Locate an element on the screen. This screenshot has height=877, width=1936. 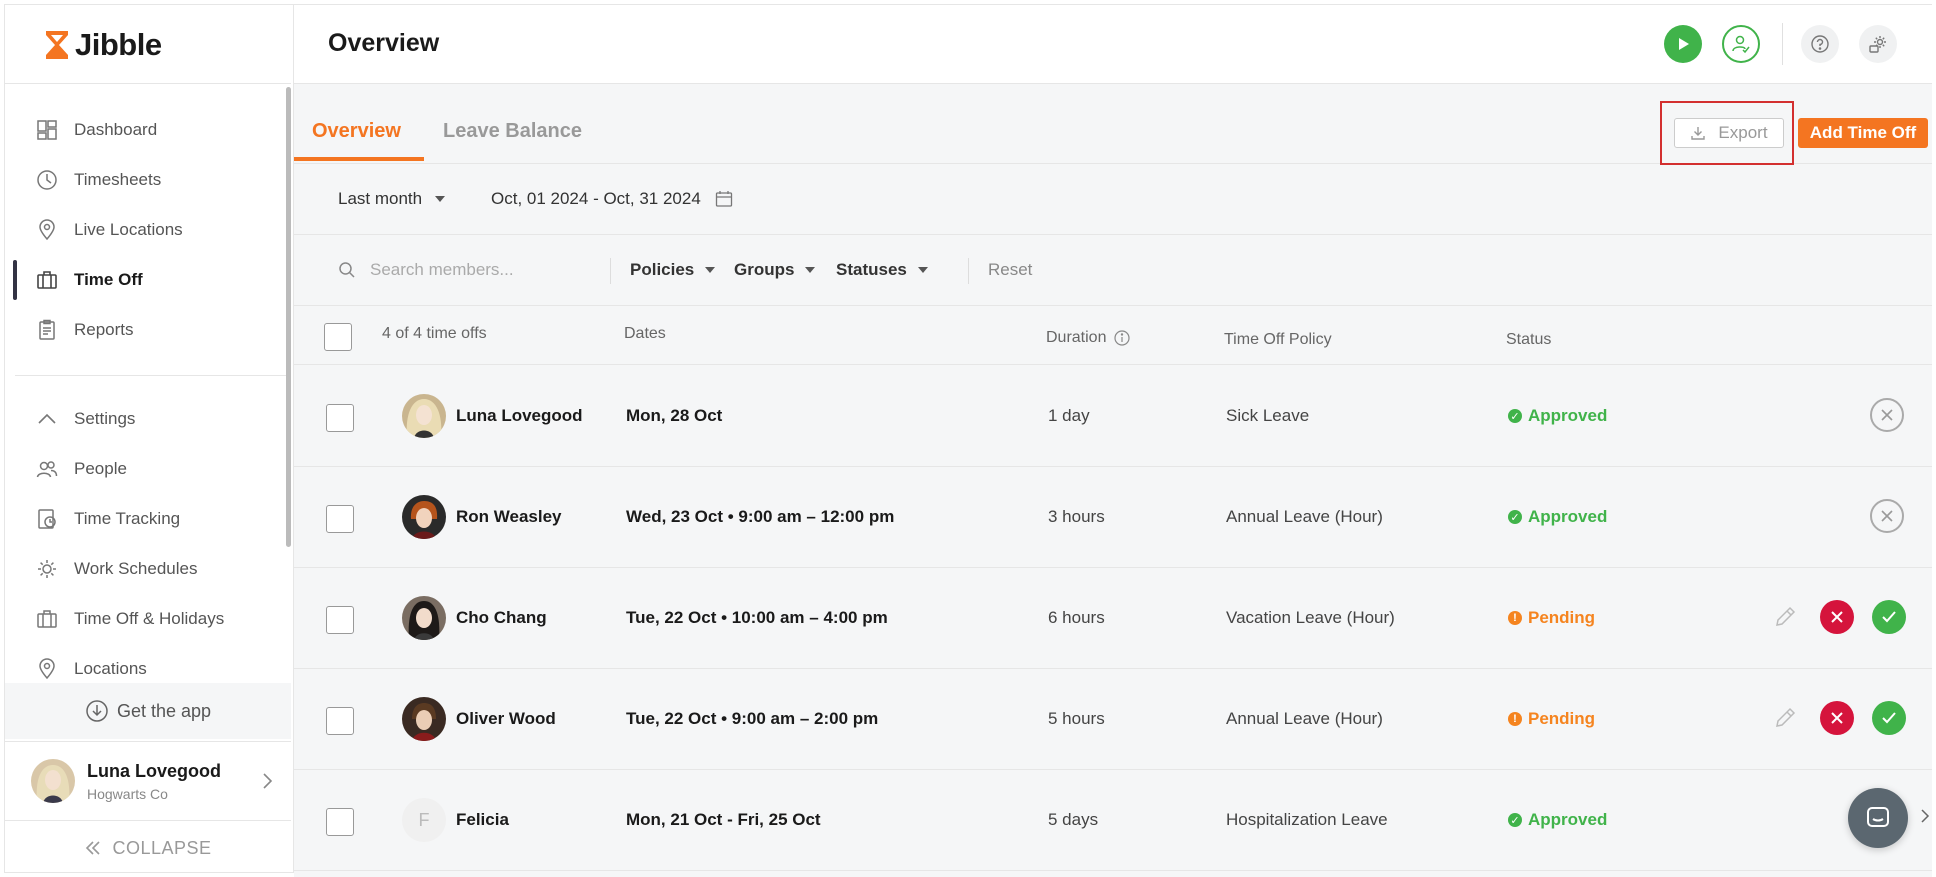
export-button: Export is located at coordinates (1729, 133).